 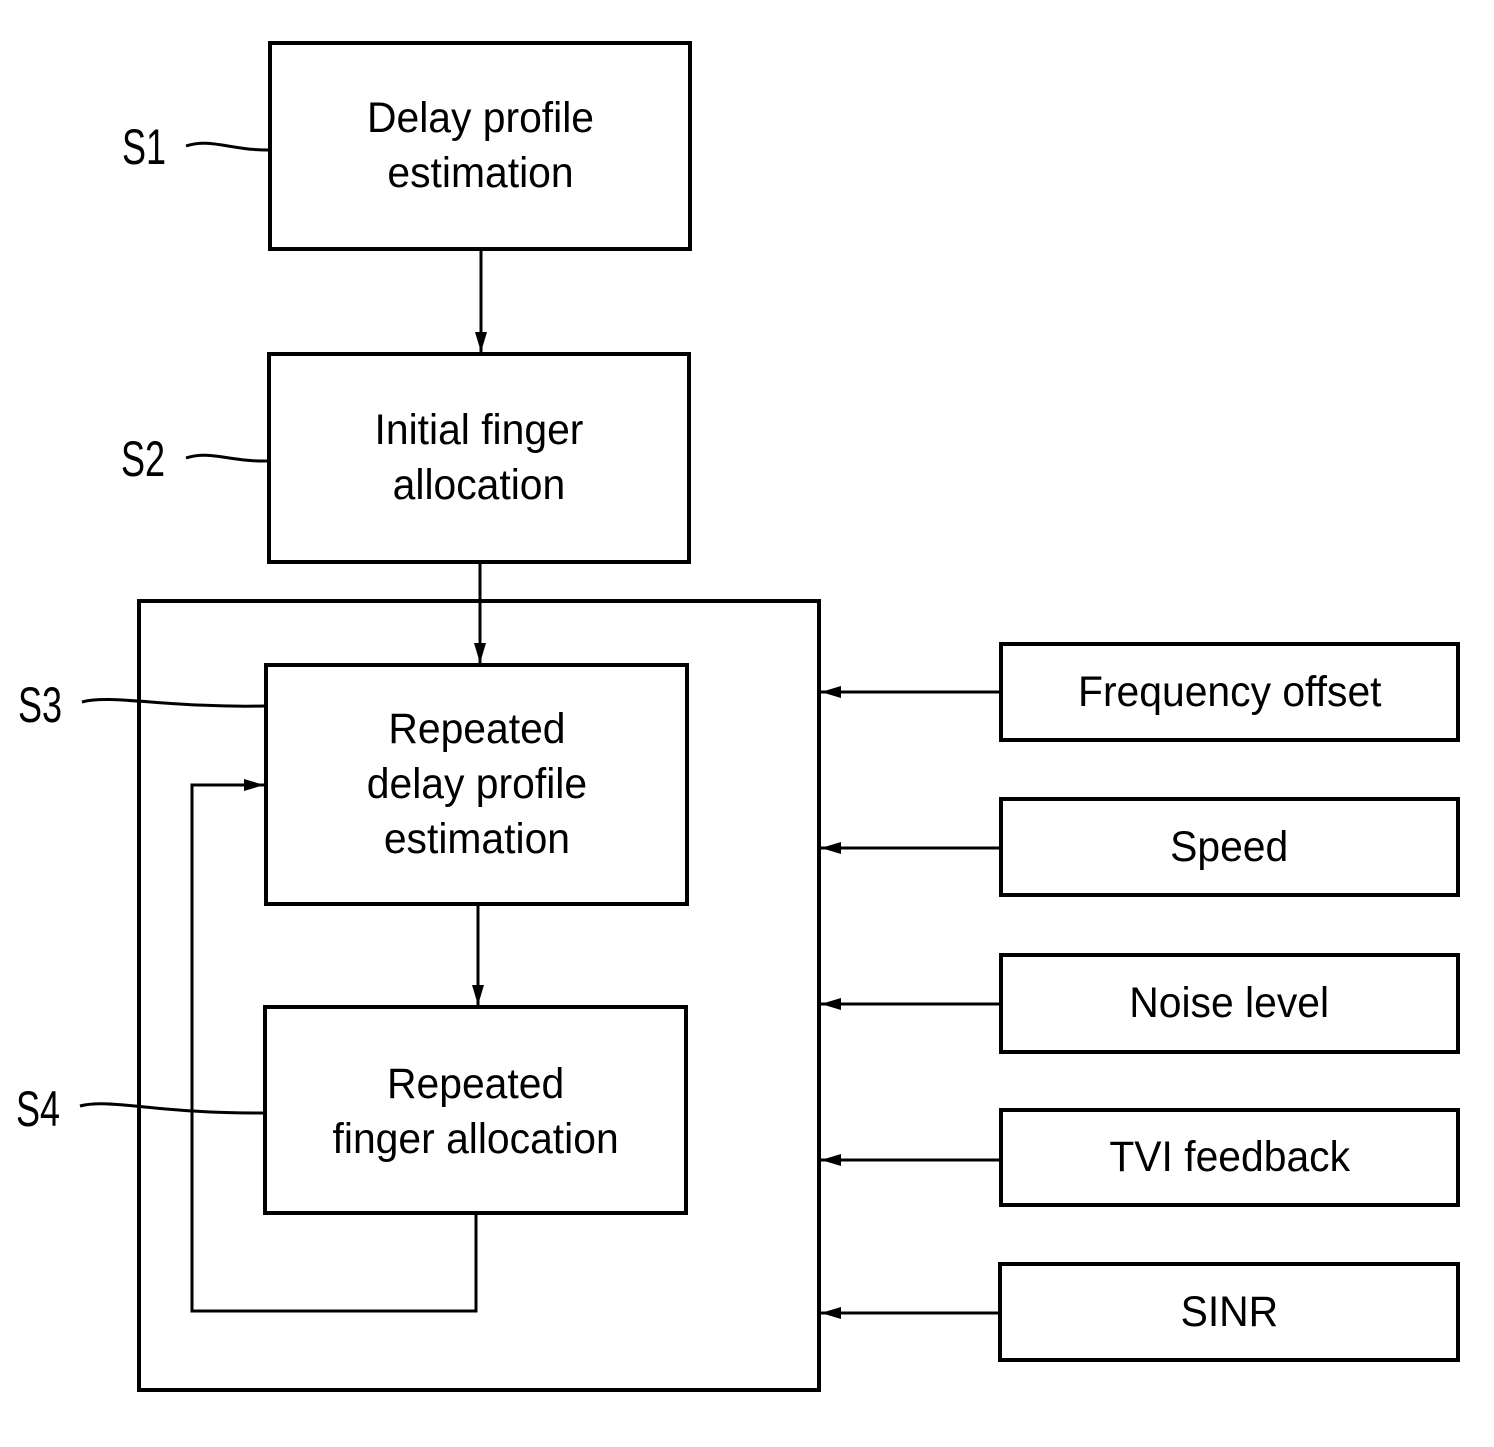 I want to click on input-label: Frequency offset, so click(x=1229, y=691).